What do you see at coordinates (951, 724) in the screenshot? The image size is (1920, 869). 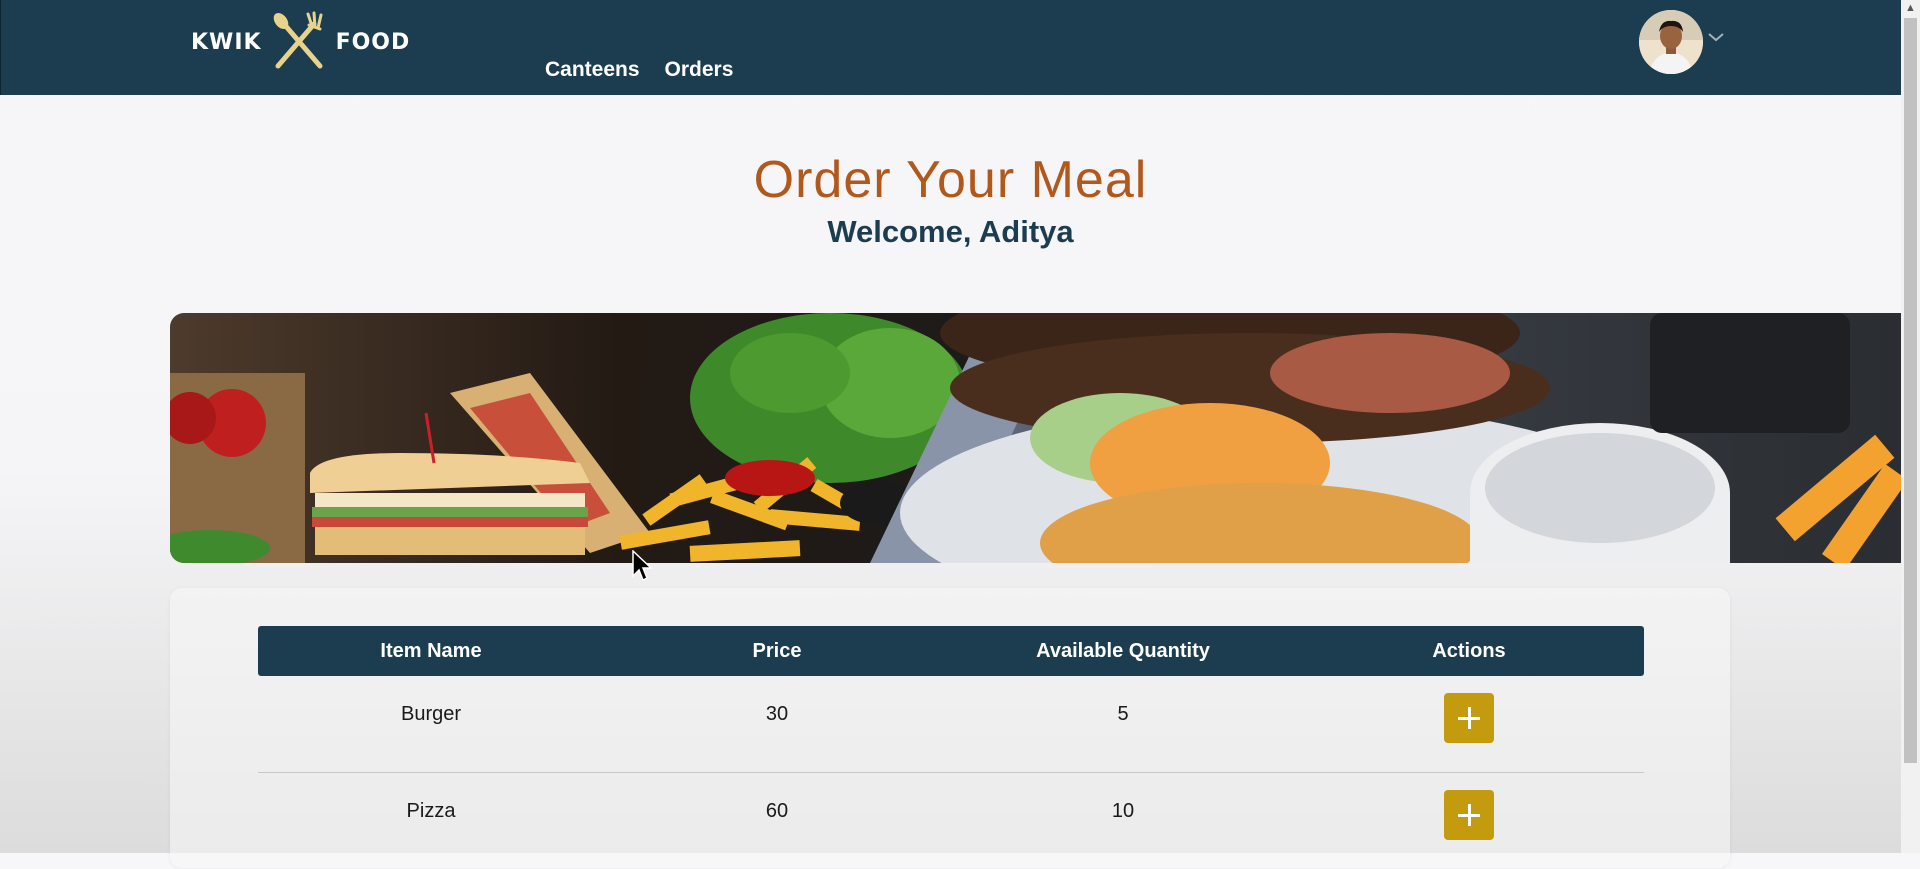 I see `table-row: Burger 30 5` at bounding box center [951, 724].